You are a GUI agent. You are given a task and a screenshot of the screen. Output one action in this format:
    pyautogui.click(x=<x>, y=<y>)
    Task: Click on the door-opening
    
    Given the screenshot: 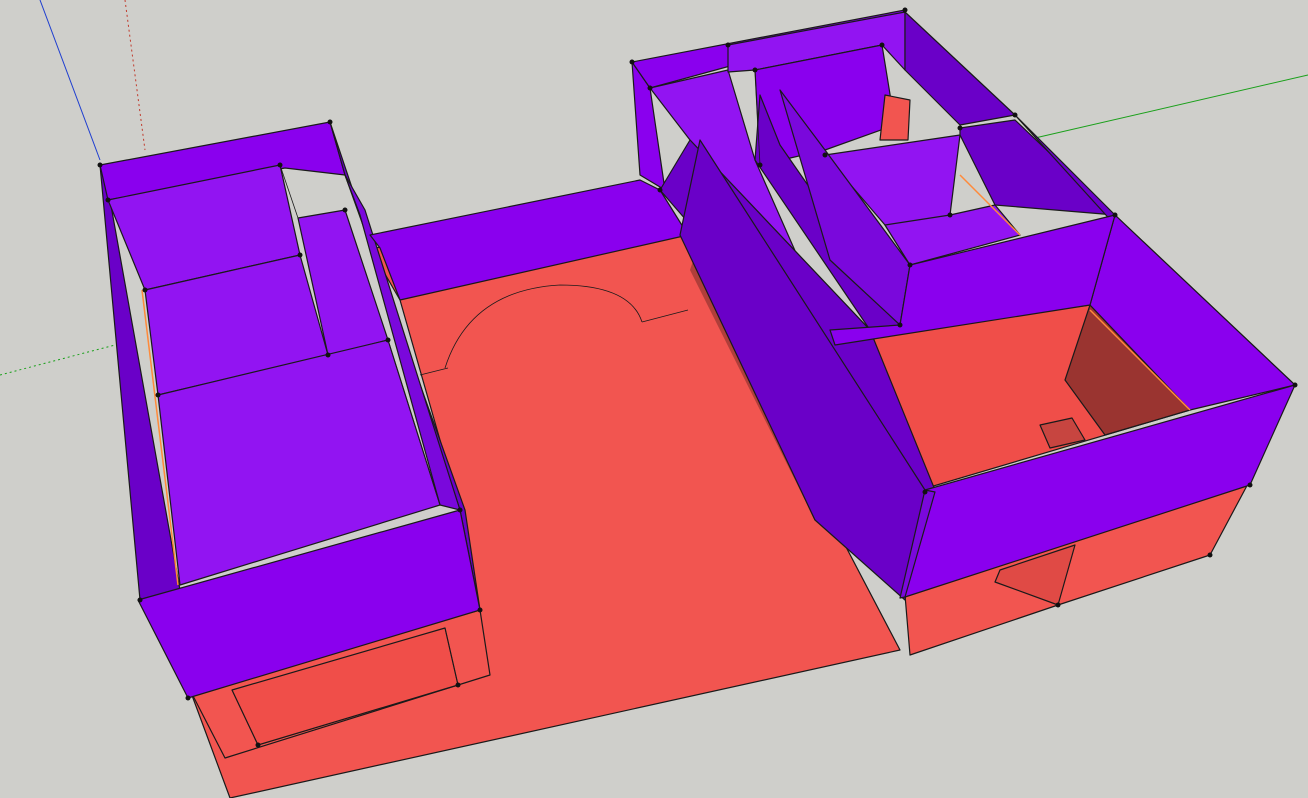 What is the action you would take?
    pyautogui.click(x=895, y=117)
    